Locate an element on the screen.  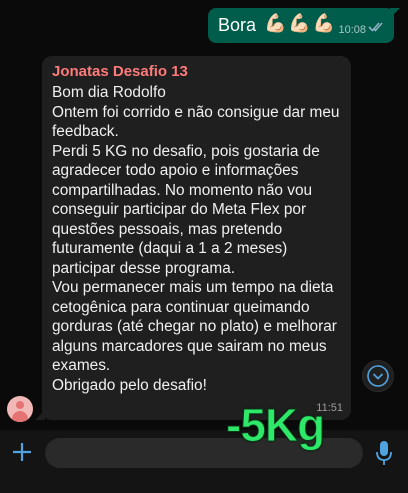
plus-icon is located at coordinates (22, 452).